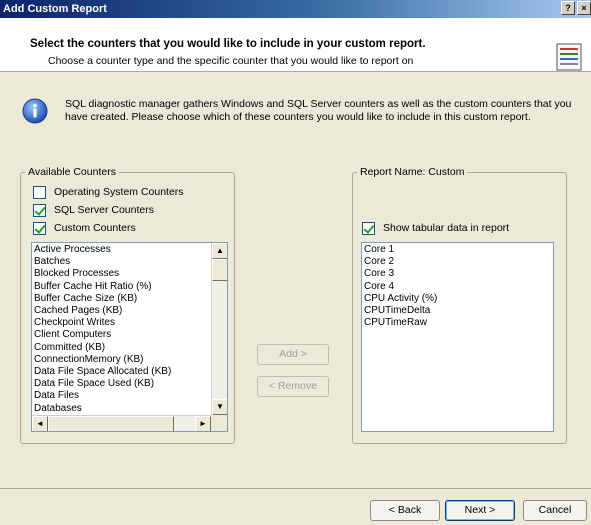 The width and height of the screenshot is (591, 525). Describe the element at coordinates (457, 262) in the screenshot. I see `list-item: Core 2` at that location.